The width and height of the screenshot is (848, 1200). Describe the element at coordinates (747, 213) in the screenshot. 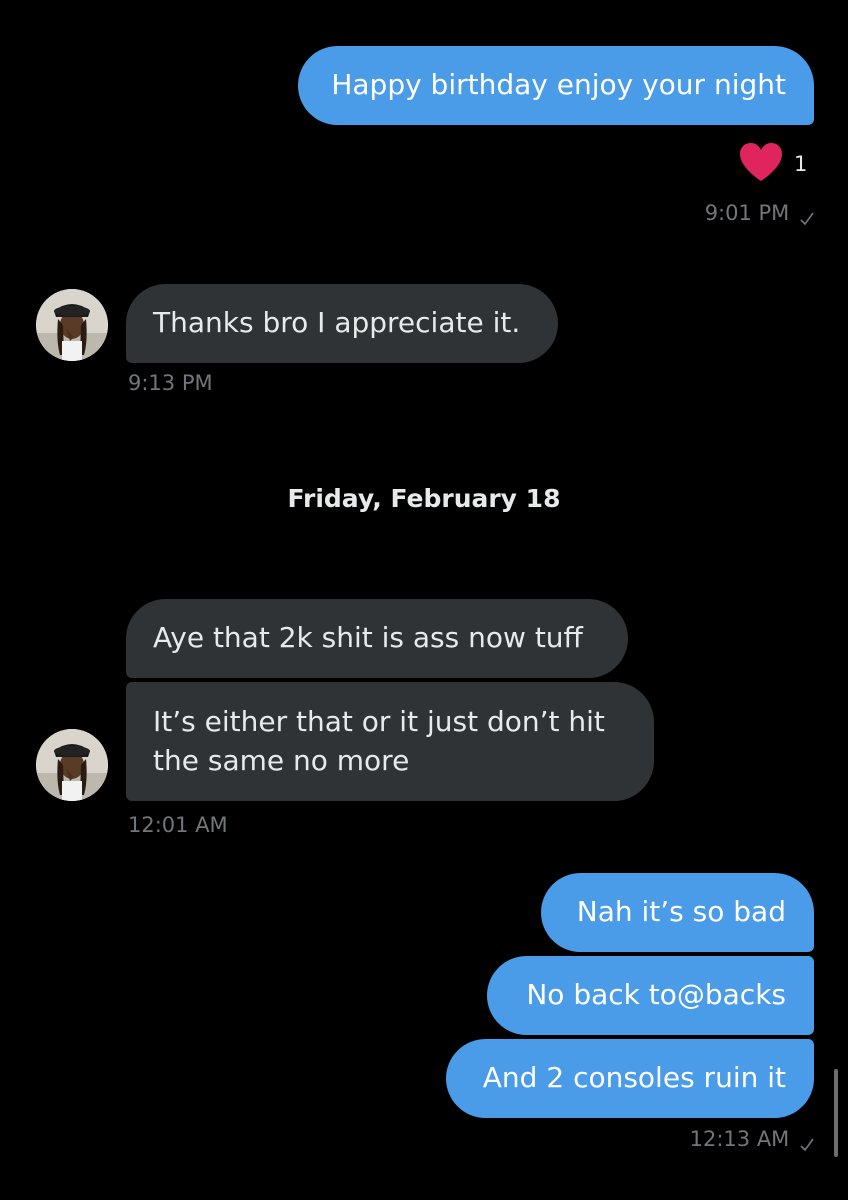

I see `timestamp-text: 9:01 PM` at that location.